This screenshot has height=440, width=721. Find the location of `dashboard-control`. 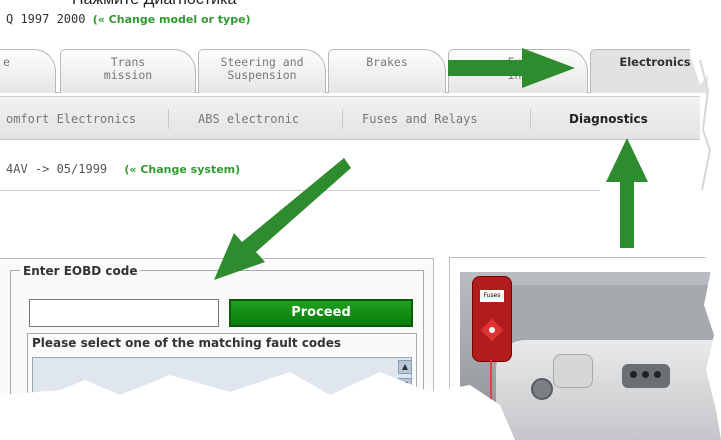

dashboard-control is located at coordinates (573, 371).